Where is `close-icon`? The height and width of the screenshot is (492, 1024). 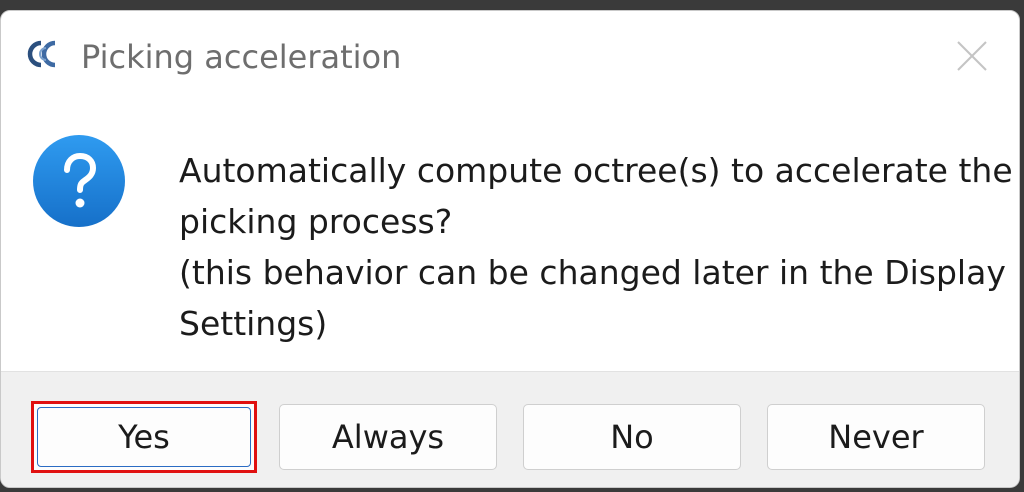
close-icon is located at coordinates (972, 56).